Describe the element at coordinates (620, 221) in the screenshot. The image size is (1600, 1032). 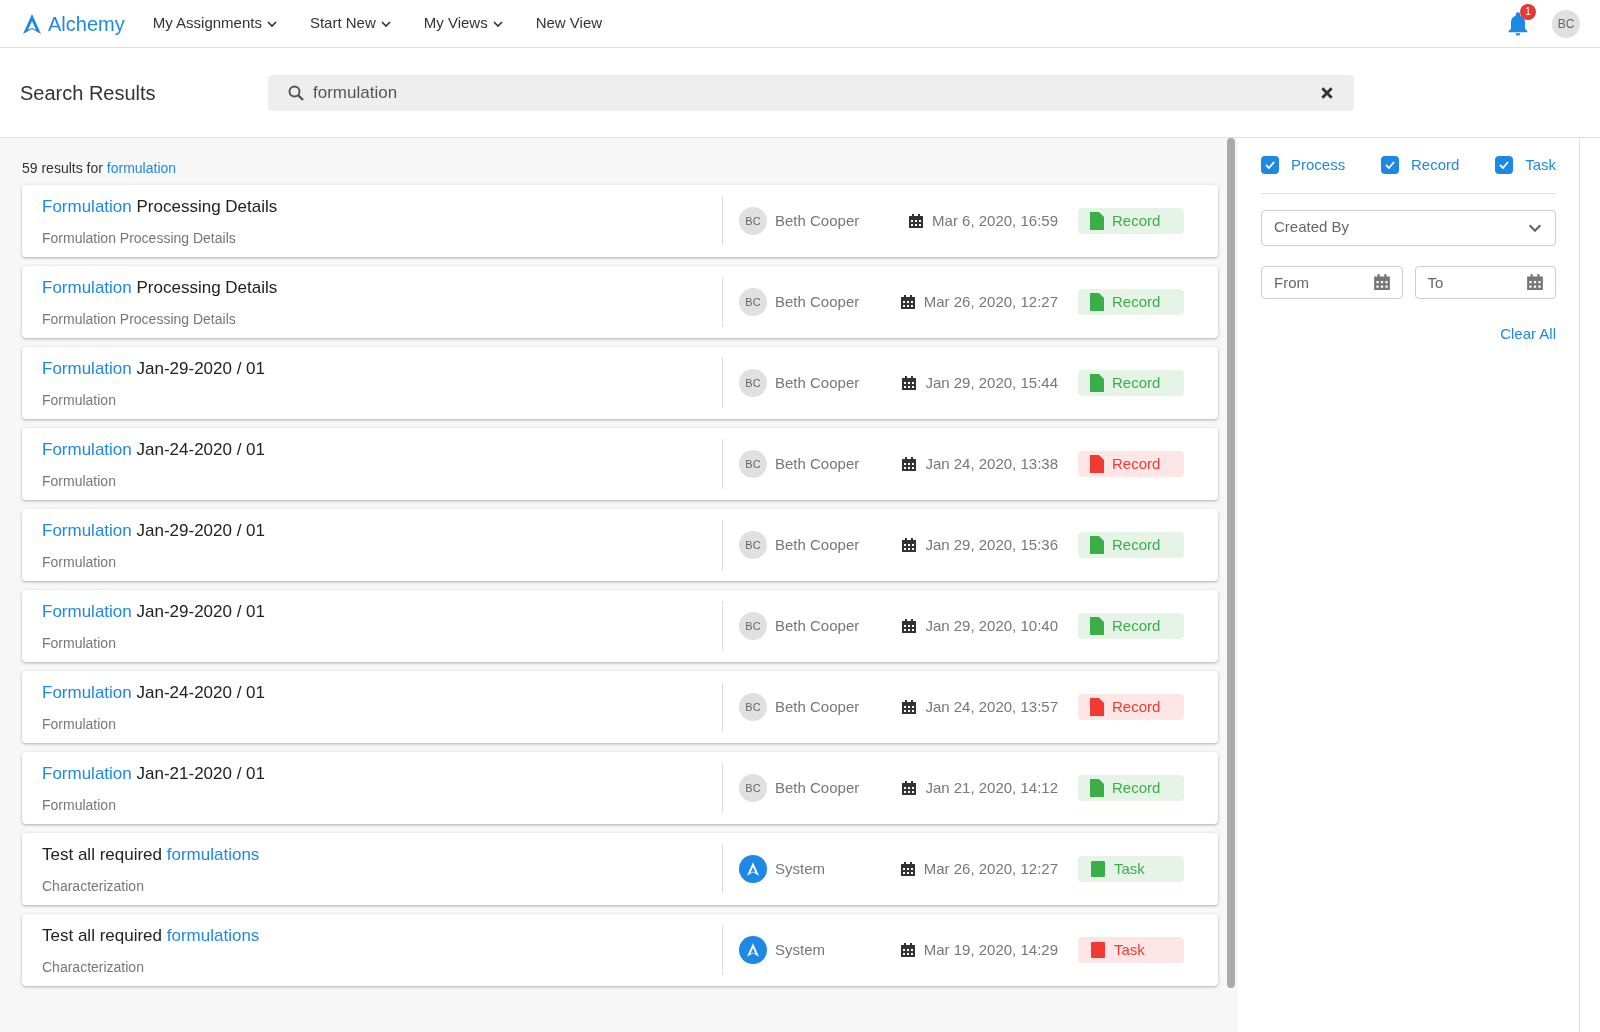
I see `result-card: Formulation Processing Details Formulation Processing Details BC Beth Cooper Mar 6, 2020, 16:59 Record` at that location.